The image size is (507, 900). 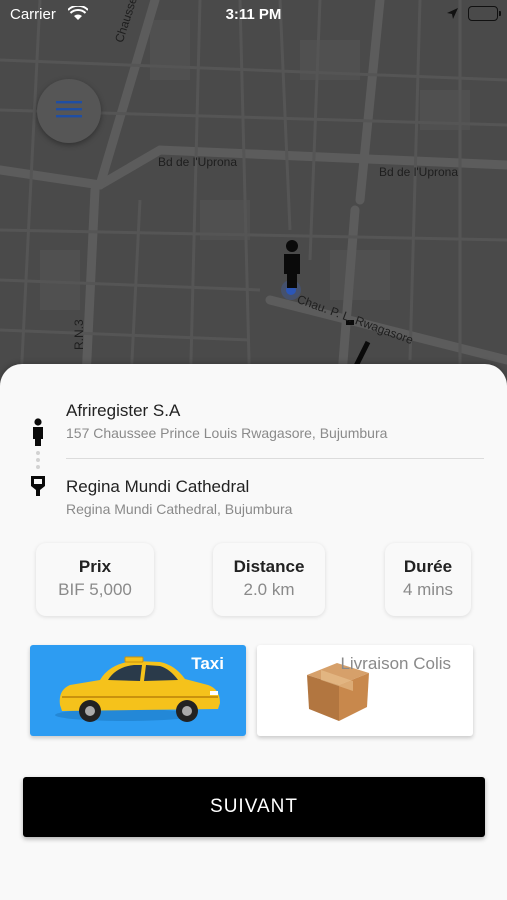 I want to click on hamburger-menu-icon, so click(x=69, y=111).